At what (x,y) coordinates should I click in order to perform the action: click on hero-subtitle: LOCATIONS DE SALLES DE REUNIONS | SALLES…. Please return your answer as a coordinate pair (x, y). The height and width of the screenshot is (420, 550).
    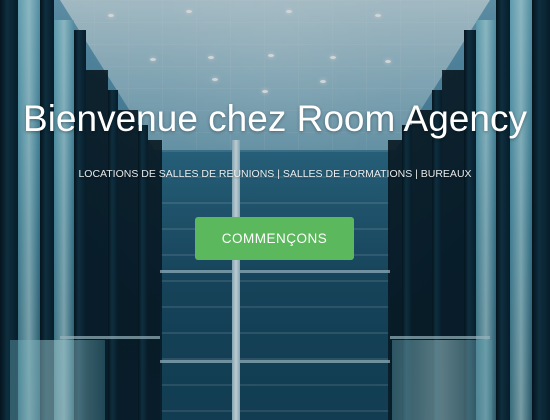
    Looking at the image, I should click on (275, 174).